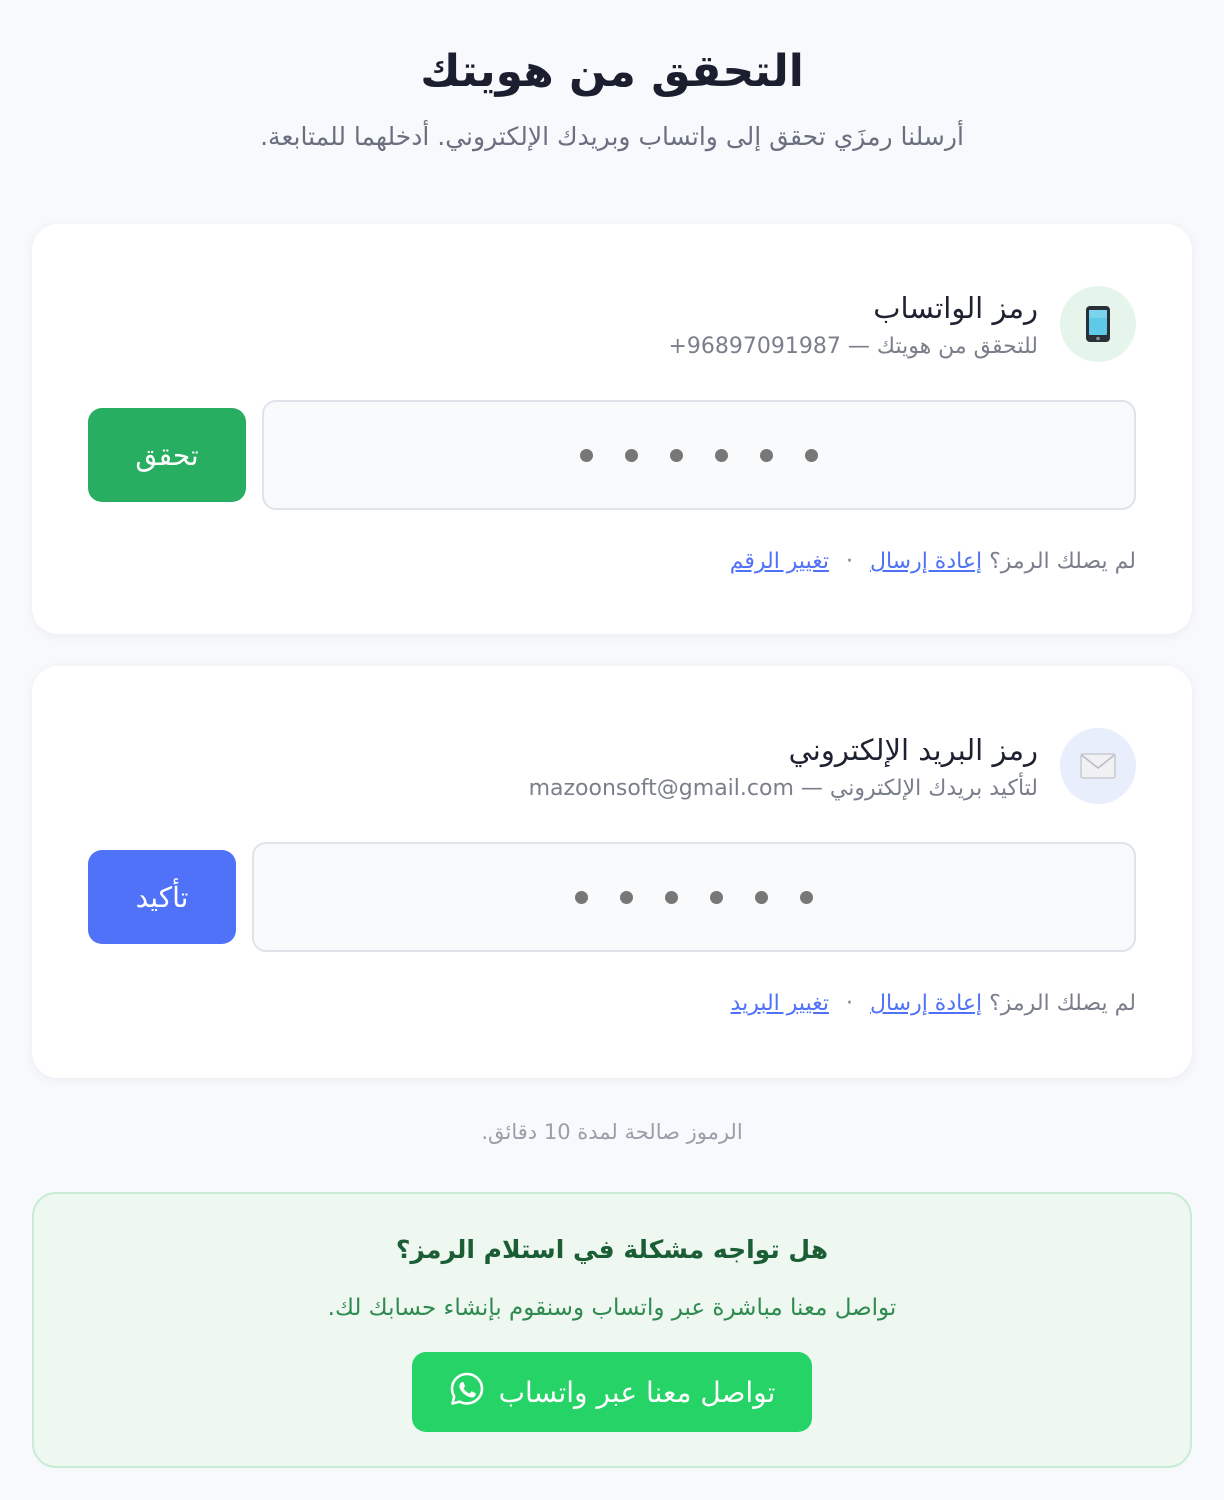 The image size is (1224, 1500). I want to click on whatsapp-help-prompt: لم يصلك الرمز؟, so click(1062, 561).